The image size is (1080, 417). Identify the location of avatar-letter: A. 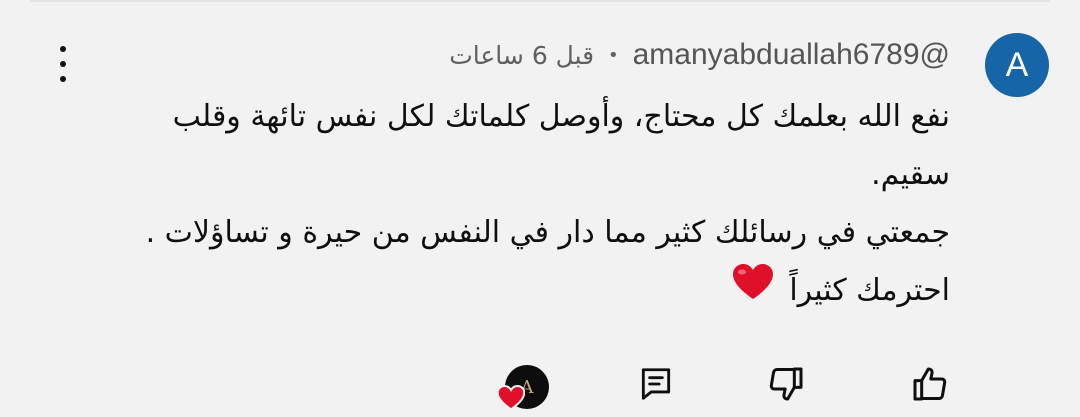
(1017, 64).